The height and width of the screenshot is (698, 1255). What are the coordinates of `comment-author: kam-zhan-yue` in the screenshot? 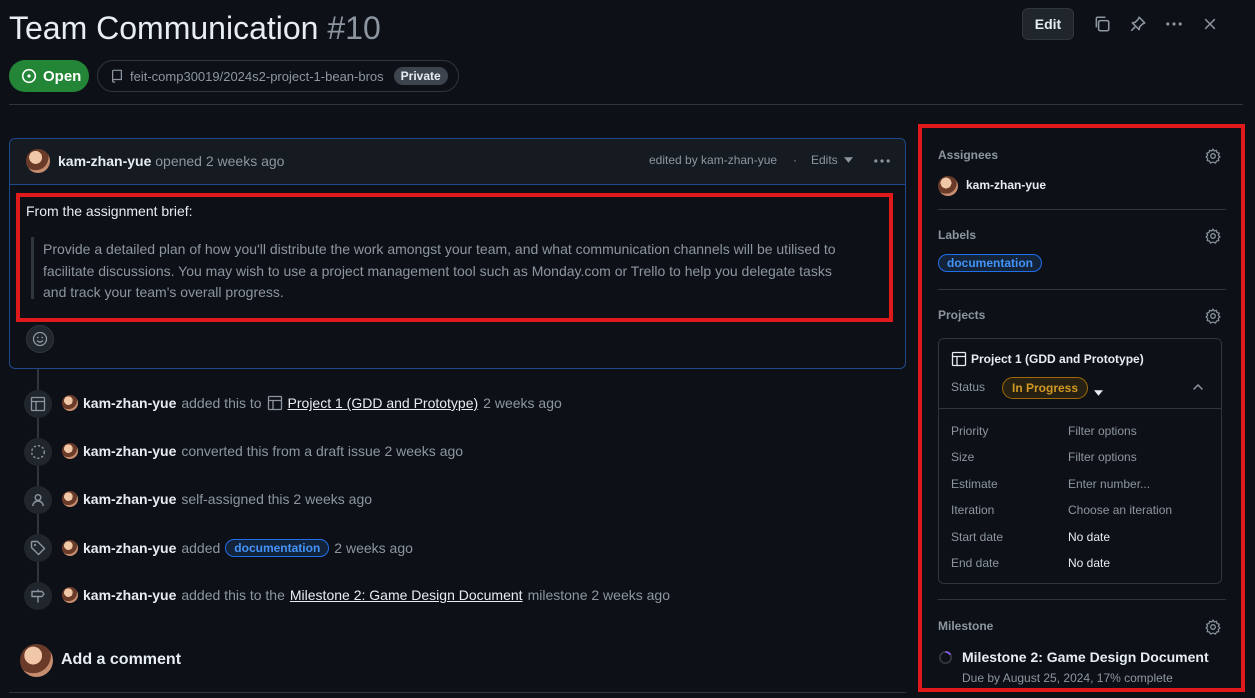 It's located at (104, 161).